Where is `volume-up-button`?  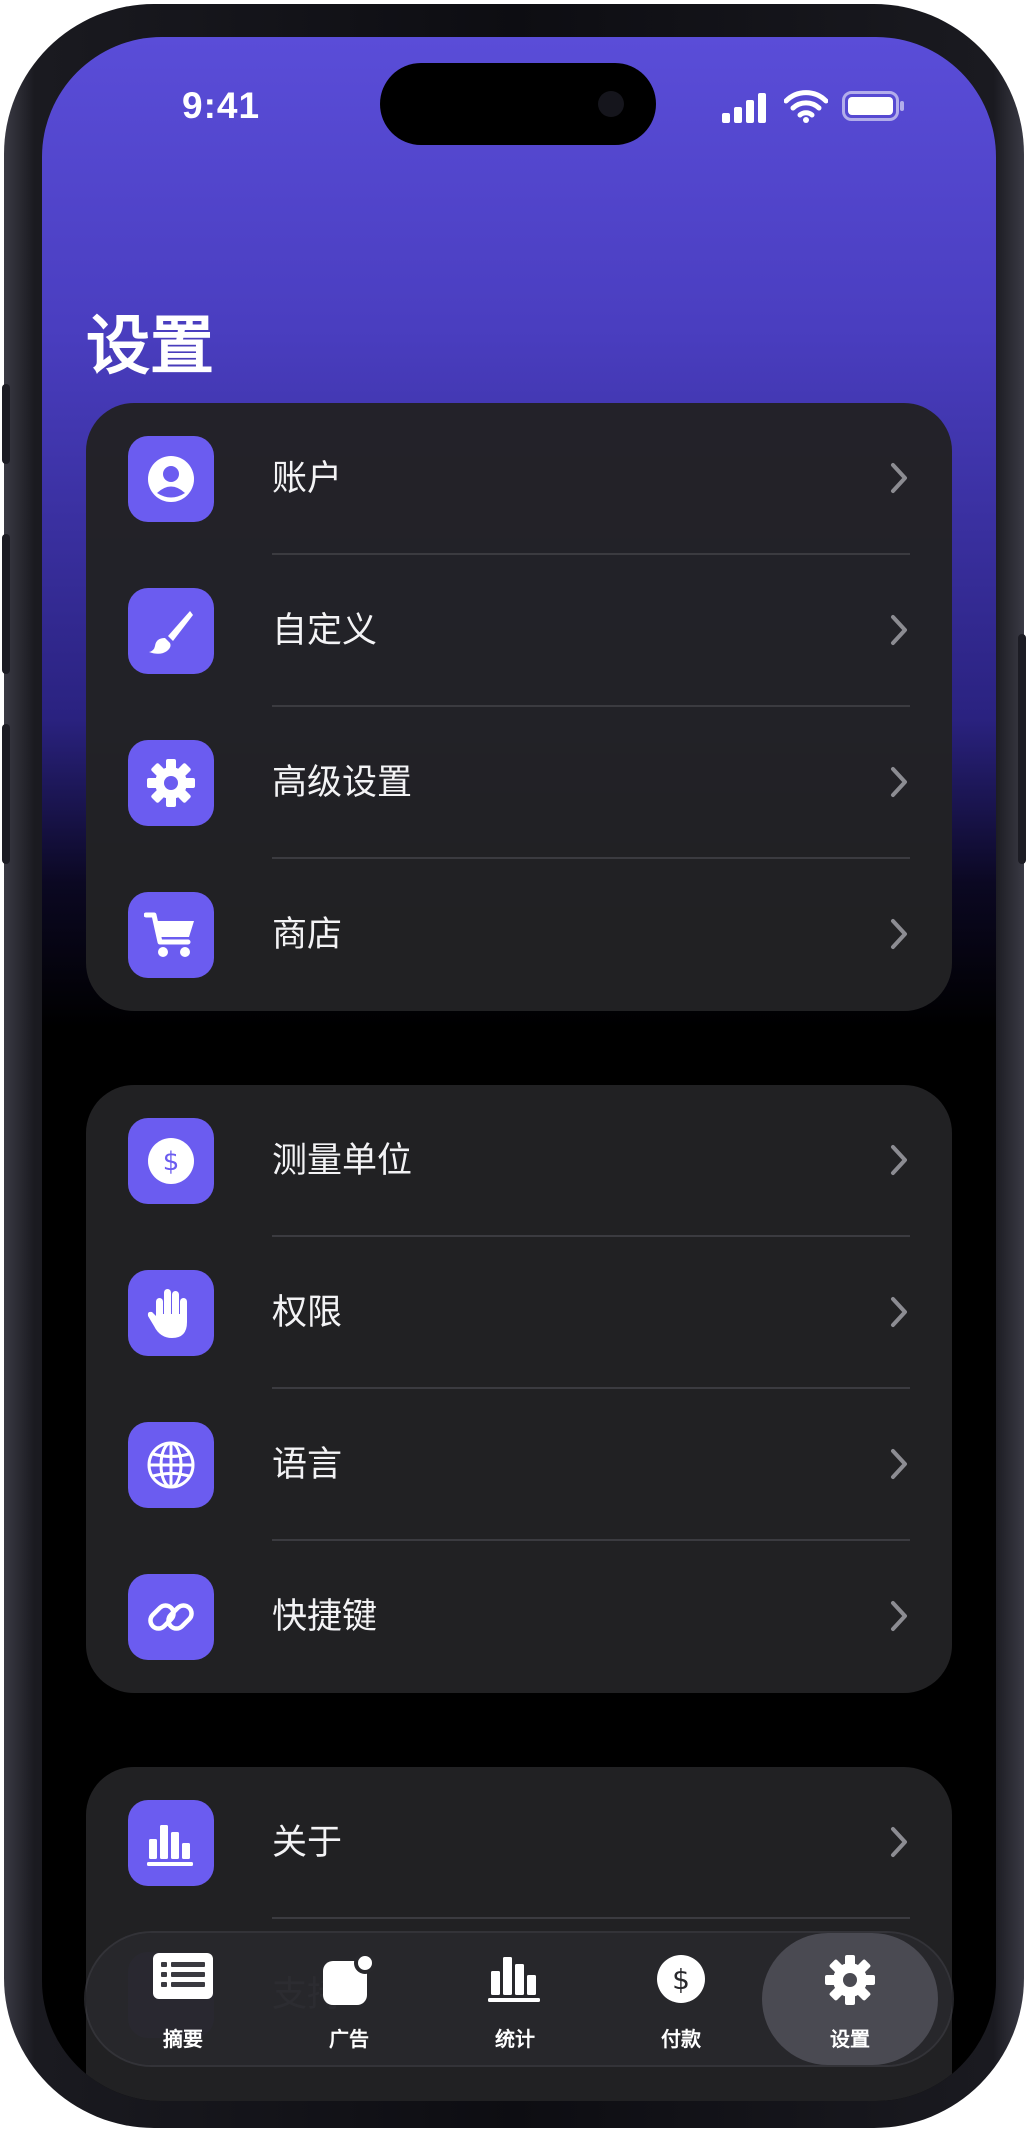
volume-up-button is located at coordinates (6, 604).